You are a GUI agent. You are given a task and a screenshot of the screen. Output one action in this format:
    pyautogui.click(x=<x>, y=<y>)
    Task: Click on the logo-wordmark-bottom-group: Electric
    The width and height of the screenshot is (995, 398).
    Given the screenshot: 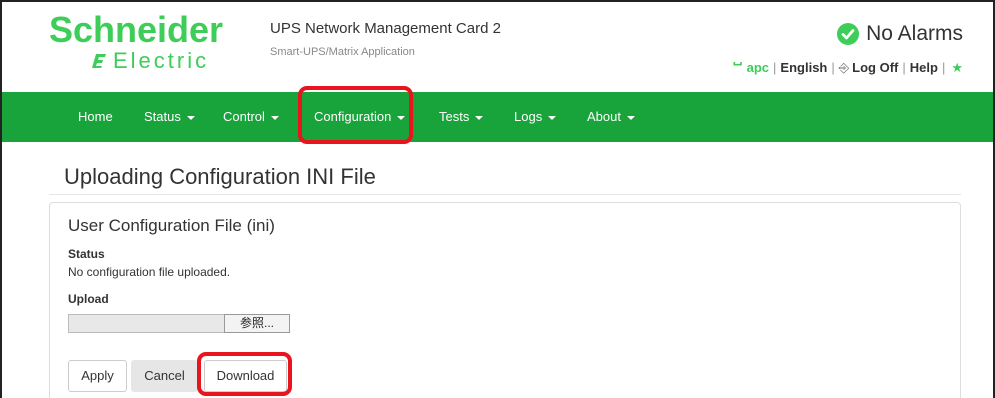 What is the action you would take?
    pyautogui.click(x=149, y=61)
    